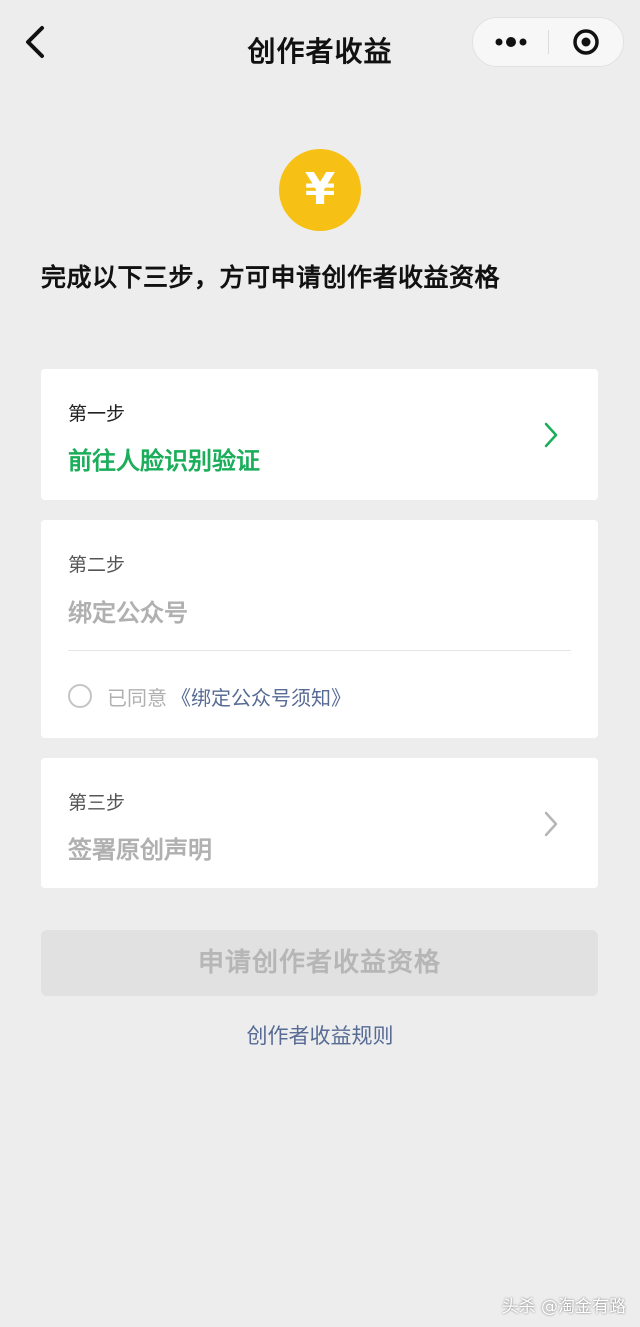 This screenshot has height=1327, width=640. I want to click on more-button, so click(510, 42).